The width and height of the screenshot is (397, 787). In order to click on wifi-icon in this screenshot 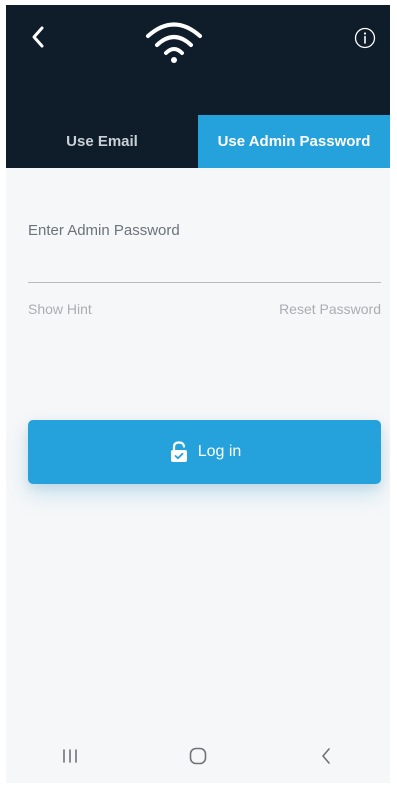, I will do `click(174, 42)`.